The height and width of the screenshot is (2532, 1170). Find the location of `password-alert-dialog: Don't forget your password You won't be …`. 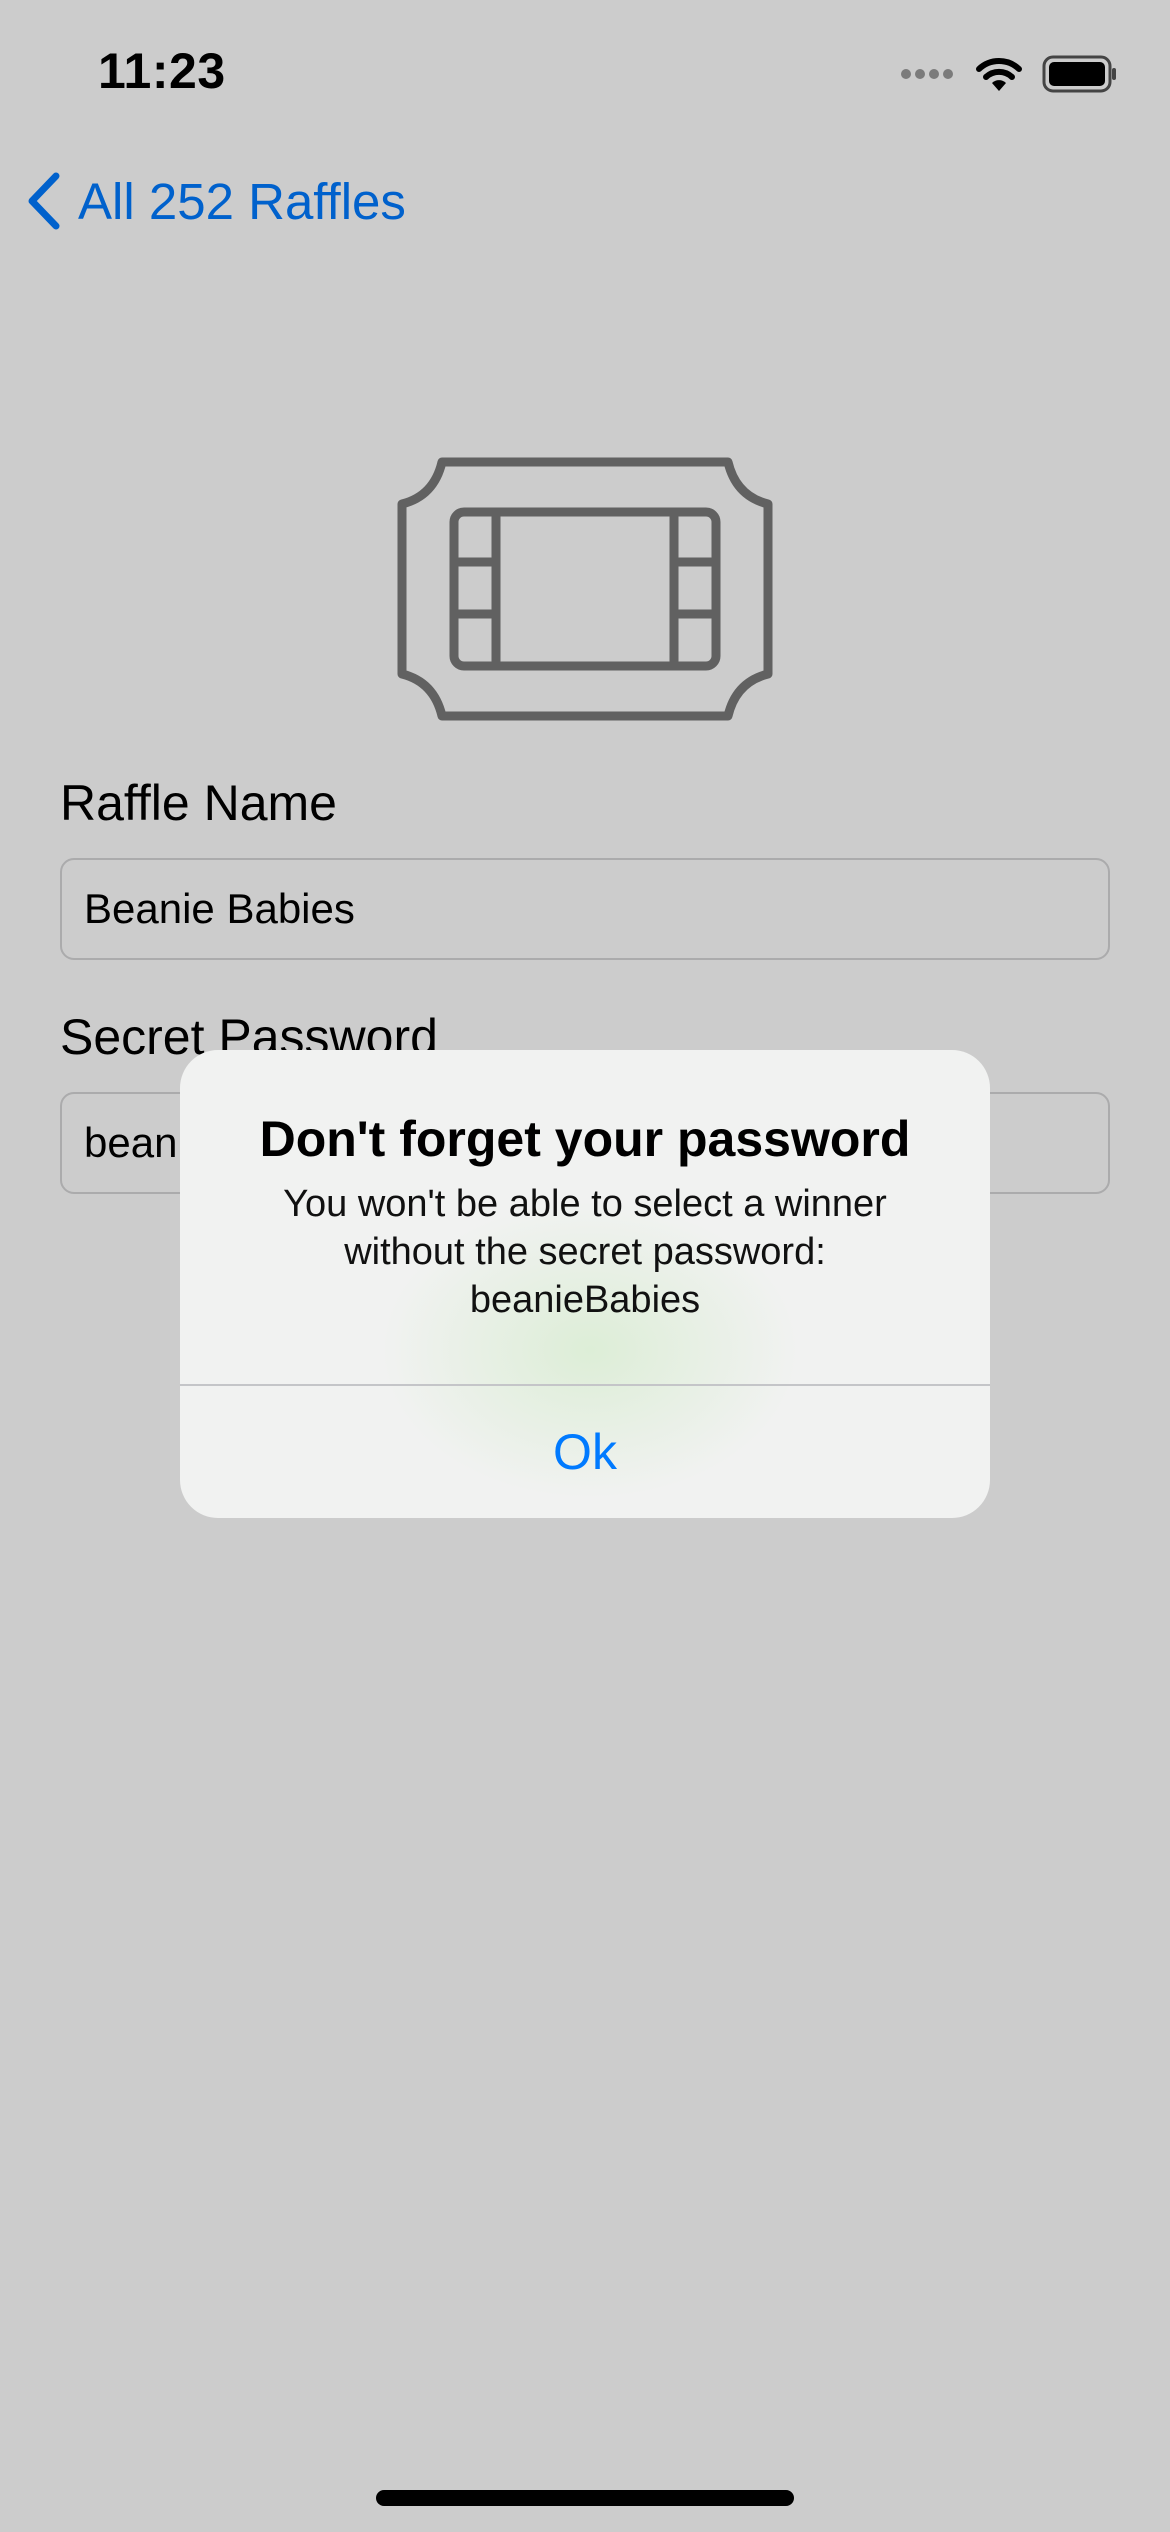

password-alert-dialog: Don't forget your password You won't be … is located at coordinates (585, 1284).